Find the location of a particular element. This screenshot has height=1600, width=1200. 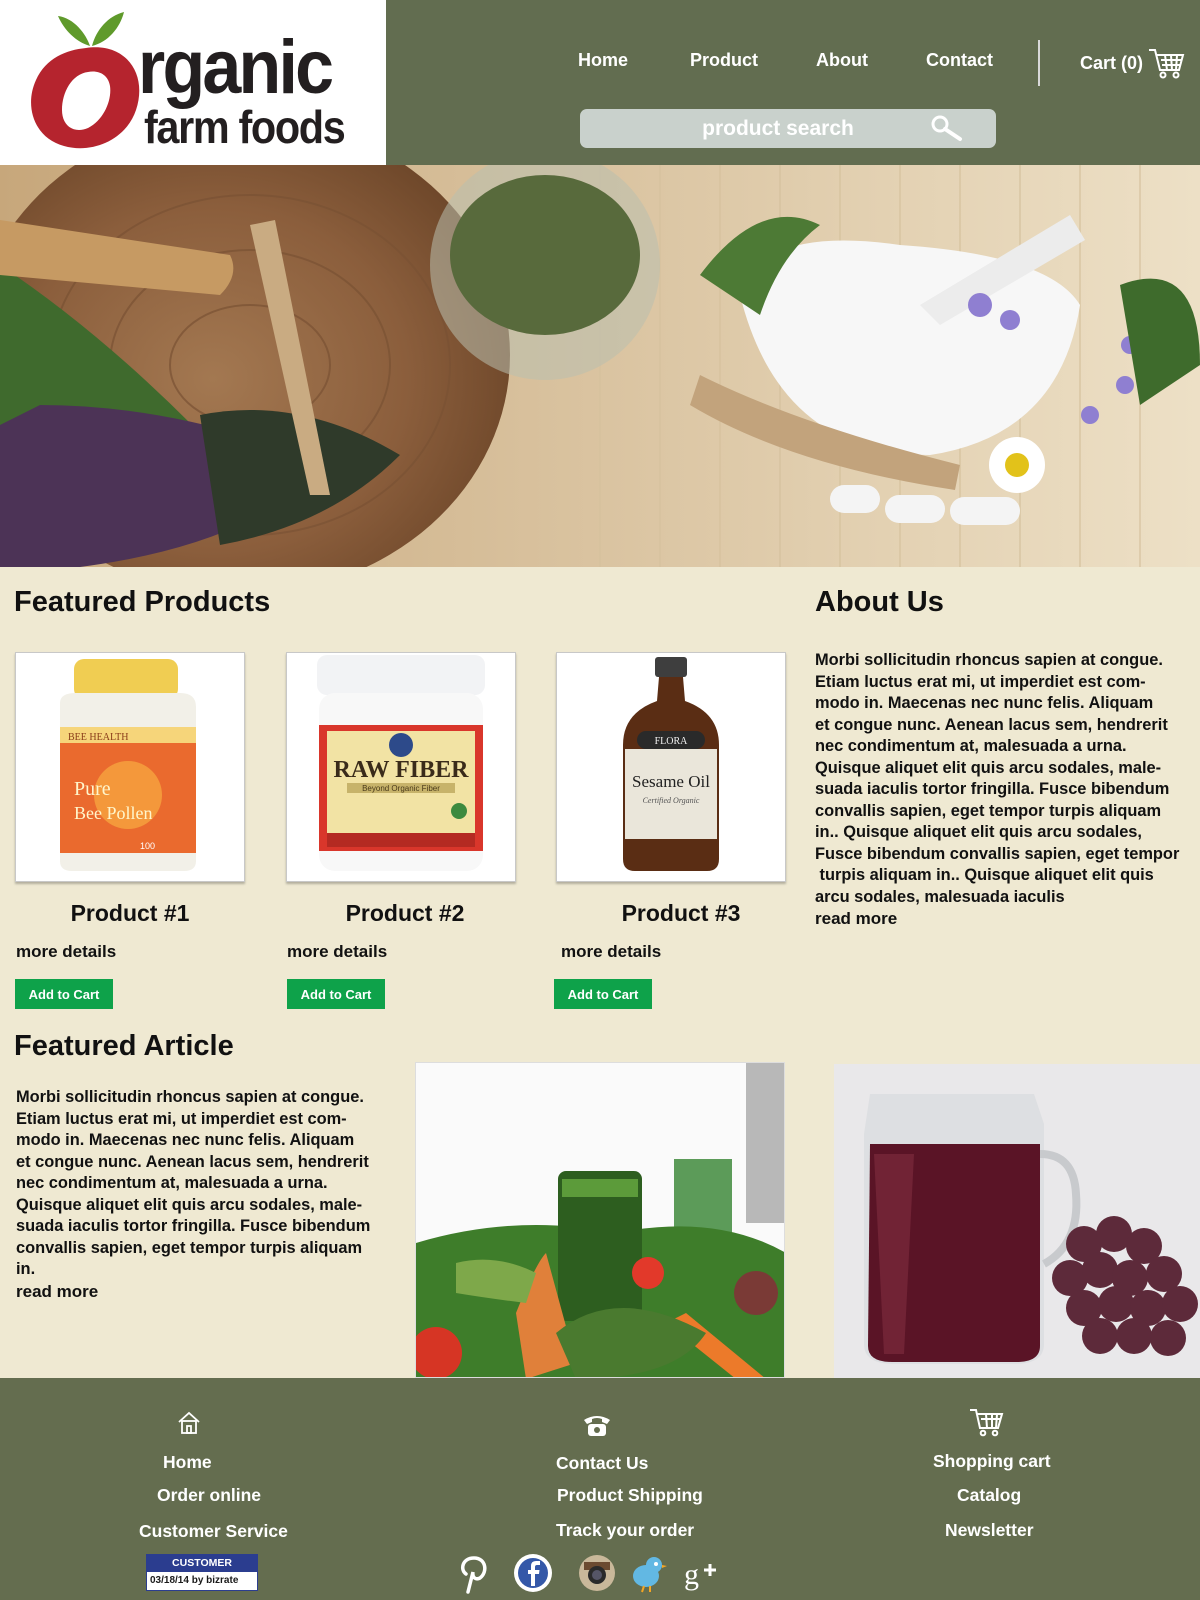

apple-o-icon is located at coordinates (85, 98).